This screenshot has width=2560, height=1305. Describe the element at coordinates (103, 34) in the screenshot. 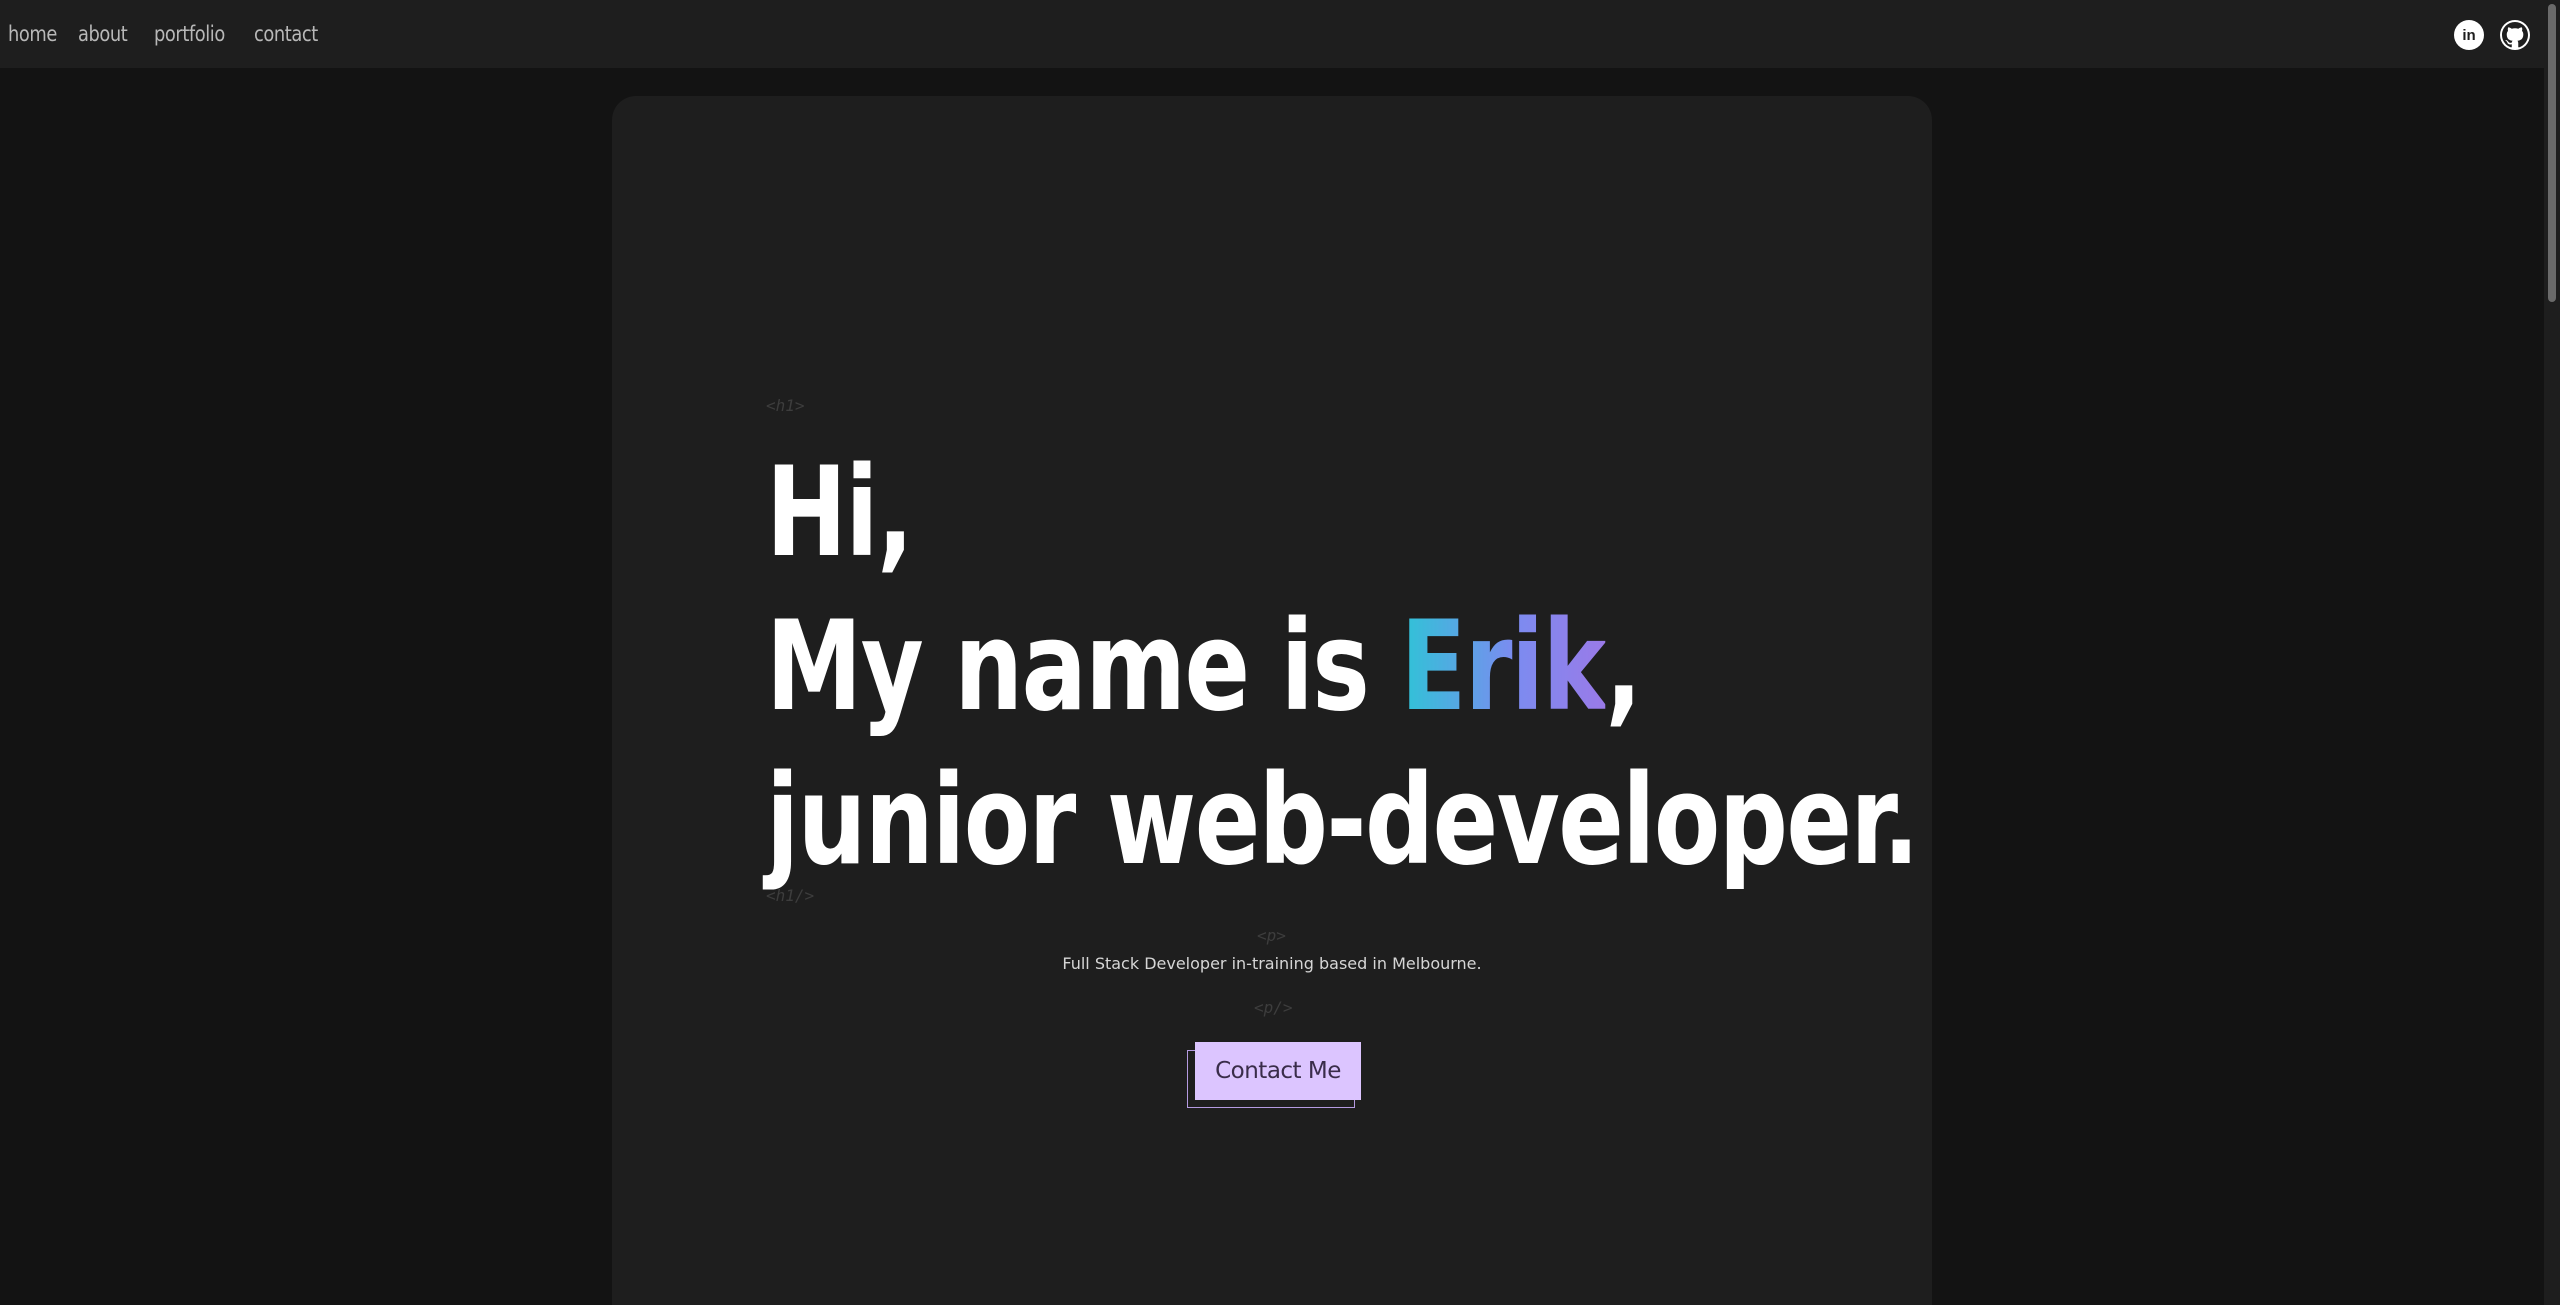

I see `nav-link-about: about` at that location.